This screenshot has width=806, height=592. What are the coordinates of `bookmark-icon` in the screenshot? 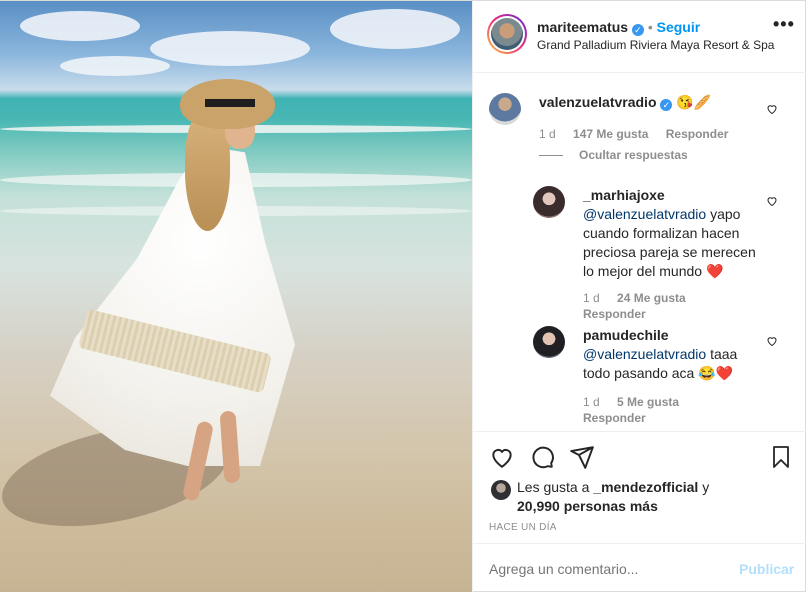 It's located at (781, 457).